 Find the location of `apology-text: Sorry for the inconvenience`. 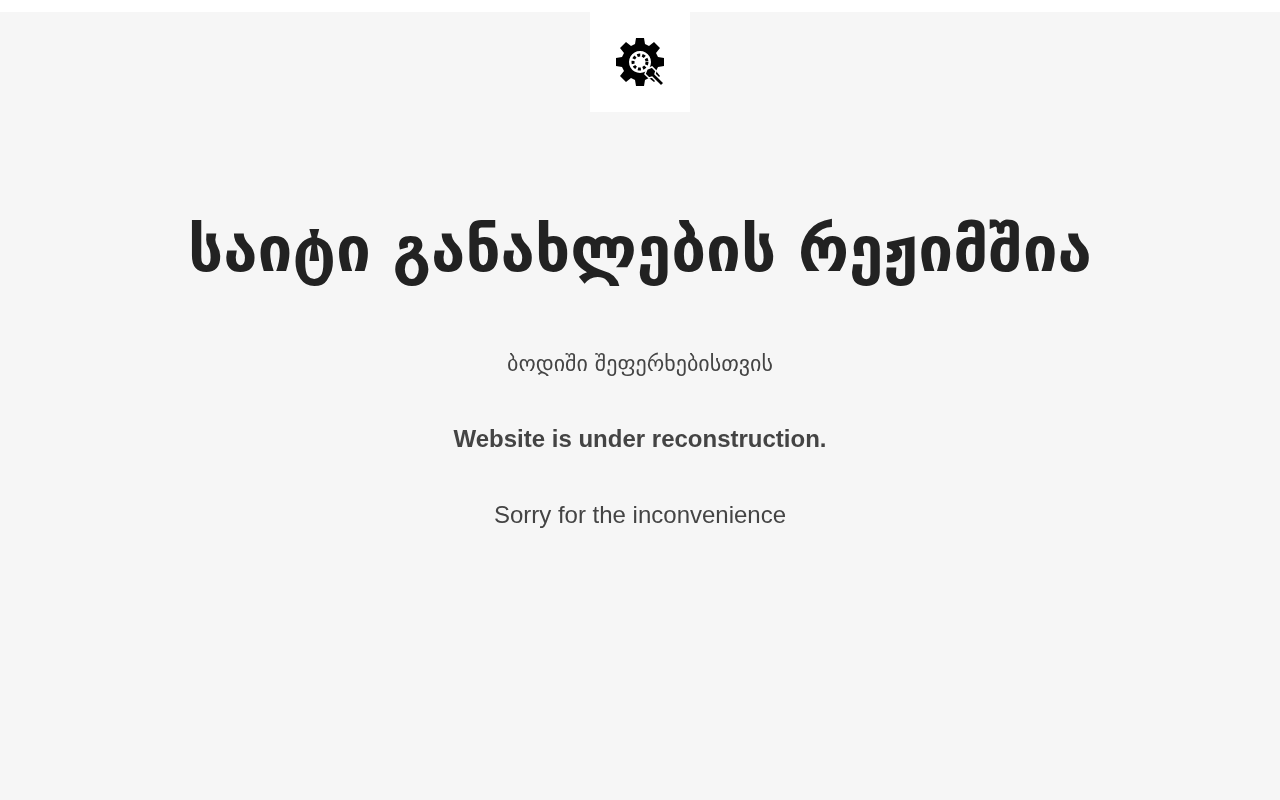

apology-text: Sorry for the inconvenience is located at coordinates (640, 514).